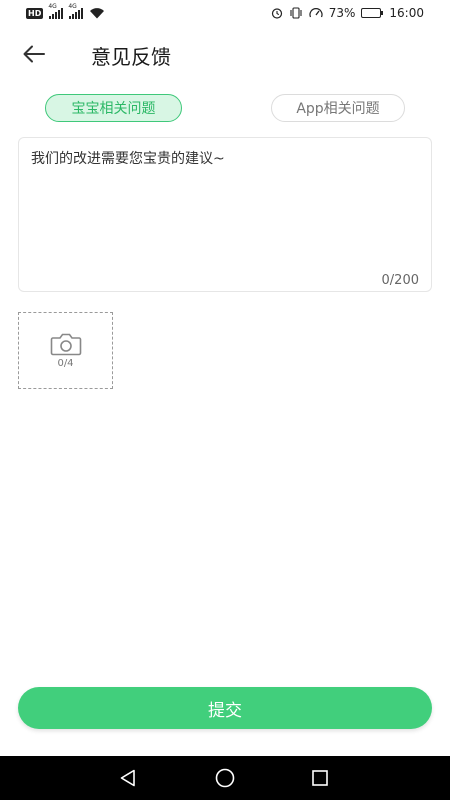  Describe the element at coordinates (372, 13) in the screenshot. I see `battery-icon` at that location.